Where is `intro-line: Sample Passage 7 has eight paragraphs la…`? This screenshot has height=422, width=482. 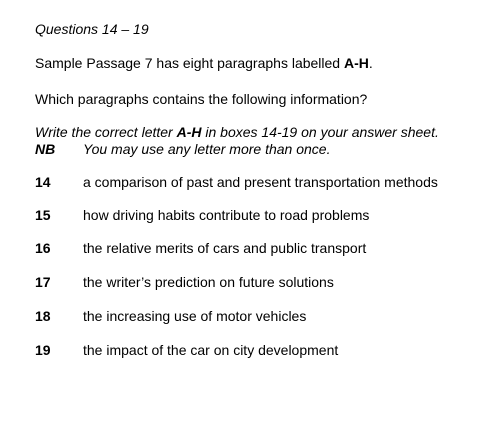 intro-line: Sample Passage 7 has eight paragraphs la… is located at coordinates (204, 63).